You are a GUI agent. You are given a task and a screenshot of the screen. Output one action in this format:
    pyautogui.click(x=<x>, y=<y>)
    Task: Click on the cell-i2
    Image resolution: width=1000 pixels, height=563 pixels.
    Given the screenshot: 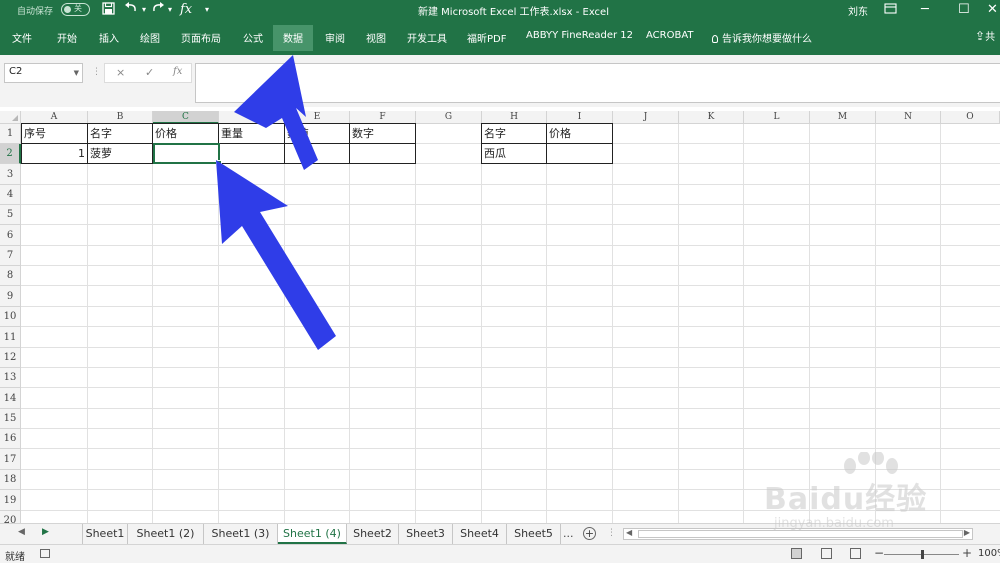 What is the action you would take?
    pyautogui.click(x=580, y=154)
    